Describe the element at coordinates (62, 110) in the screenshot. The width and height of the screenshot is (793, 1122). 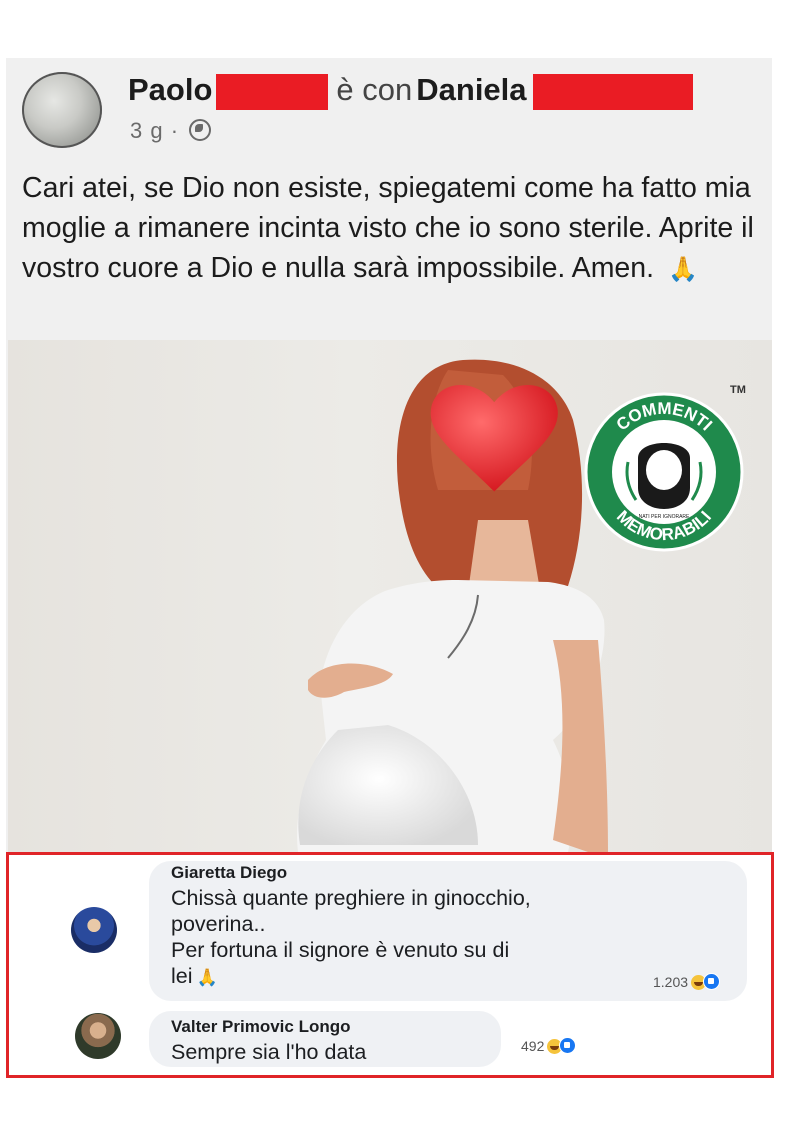
I see `author-avatar` at that location.